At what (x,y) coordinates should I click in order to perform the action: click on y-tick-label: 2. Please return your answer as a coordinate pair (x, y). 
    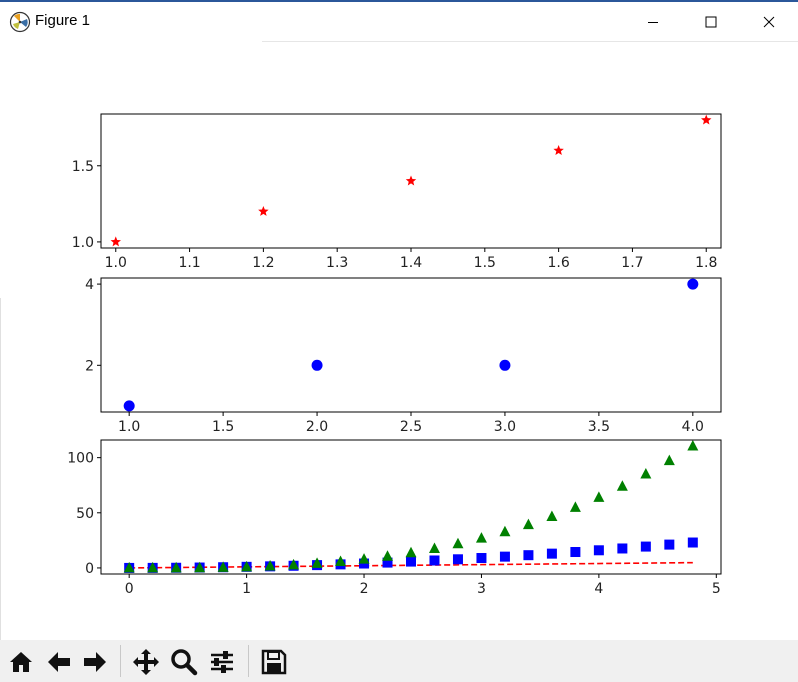
    Looking at the image, I should click on (89, 366).